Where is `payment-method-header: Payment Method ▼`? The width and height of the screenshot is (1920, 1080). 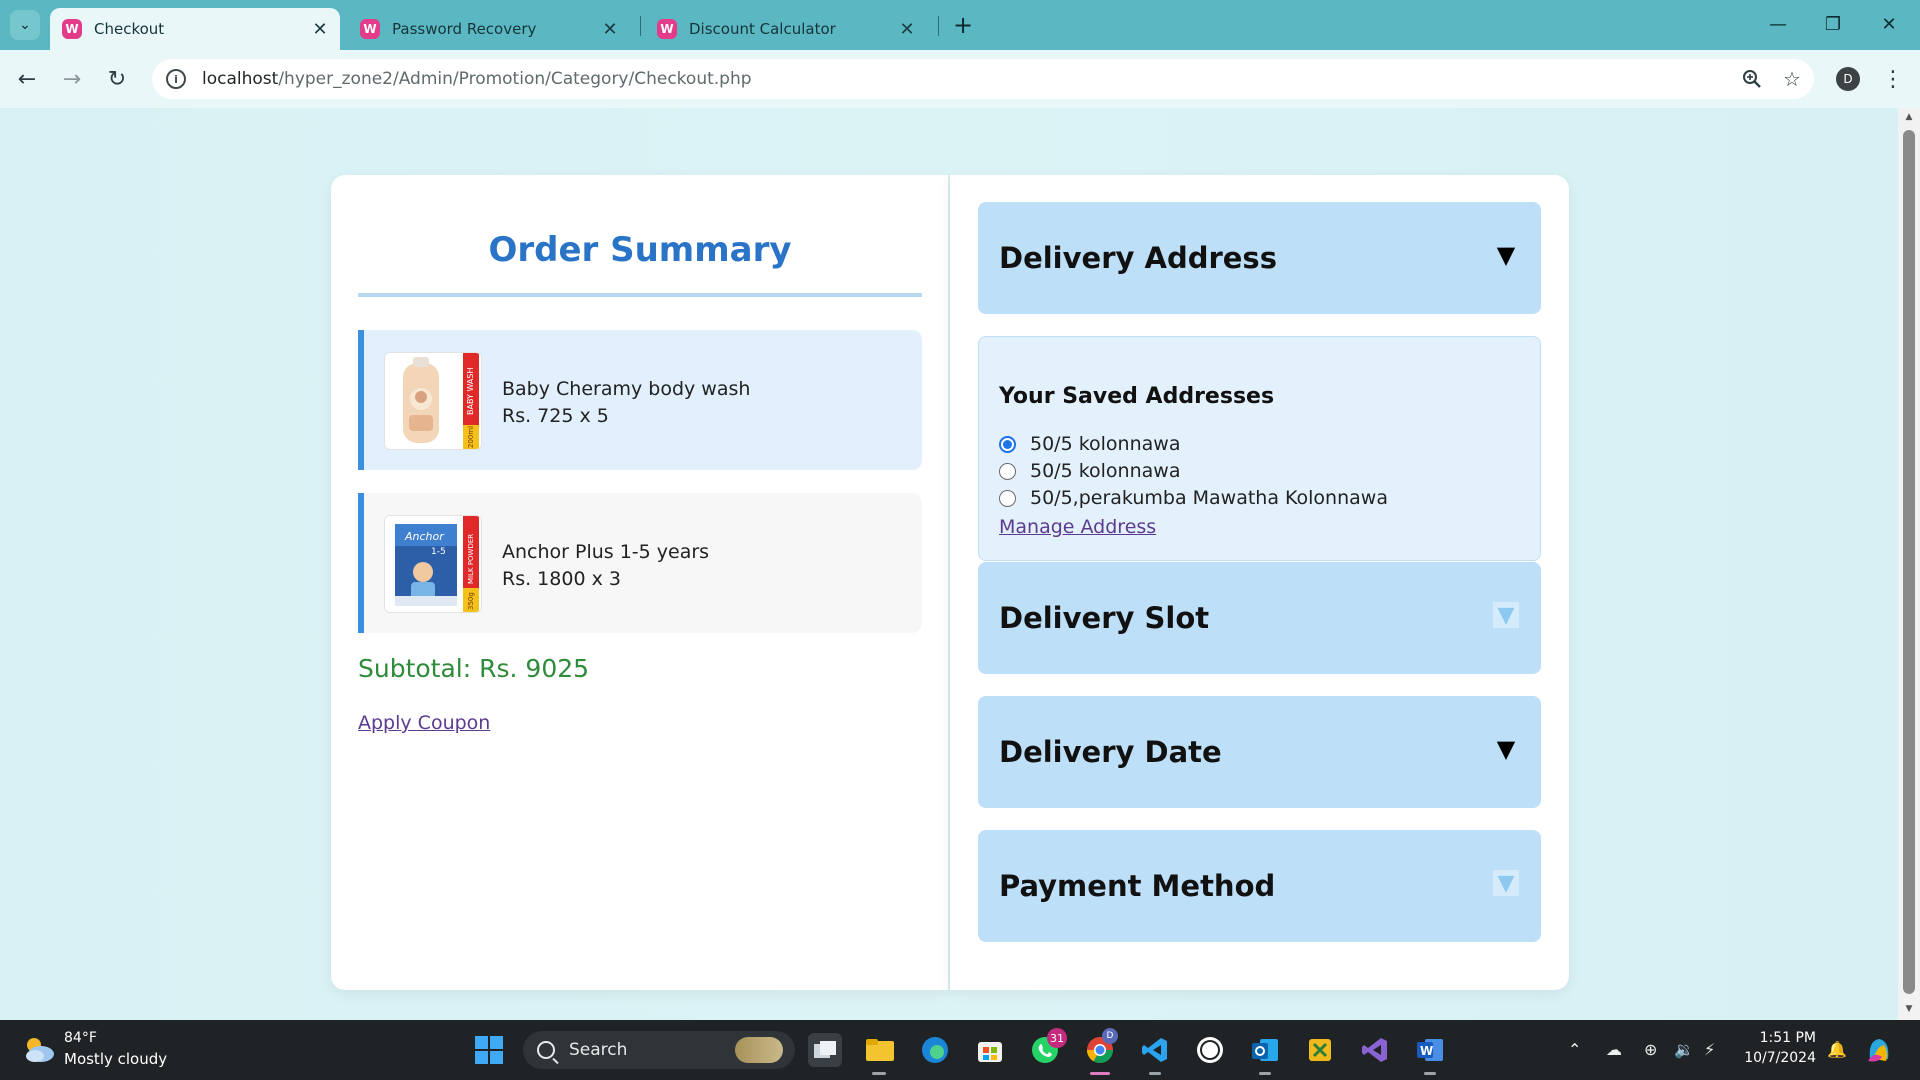
payment-method-header: Payment Method ▼ is located at coordinates (1259, 886).